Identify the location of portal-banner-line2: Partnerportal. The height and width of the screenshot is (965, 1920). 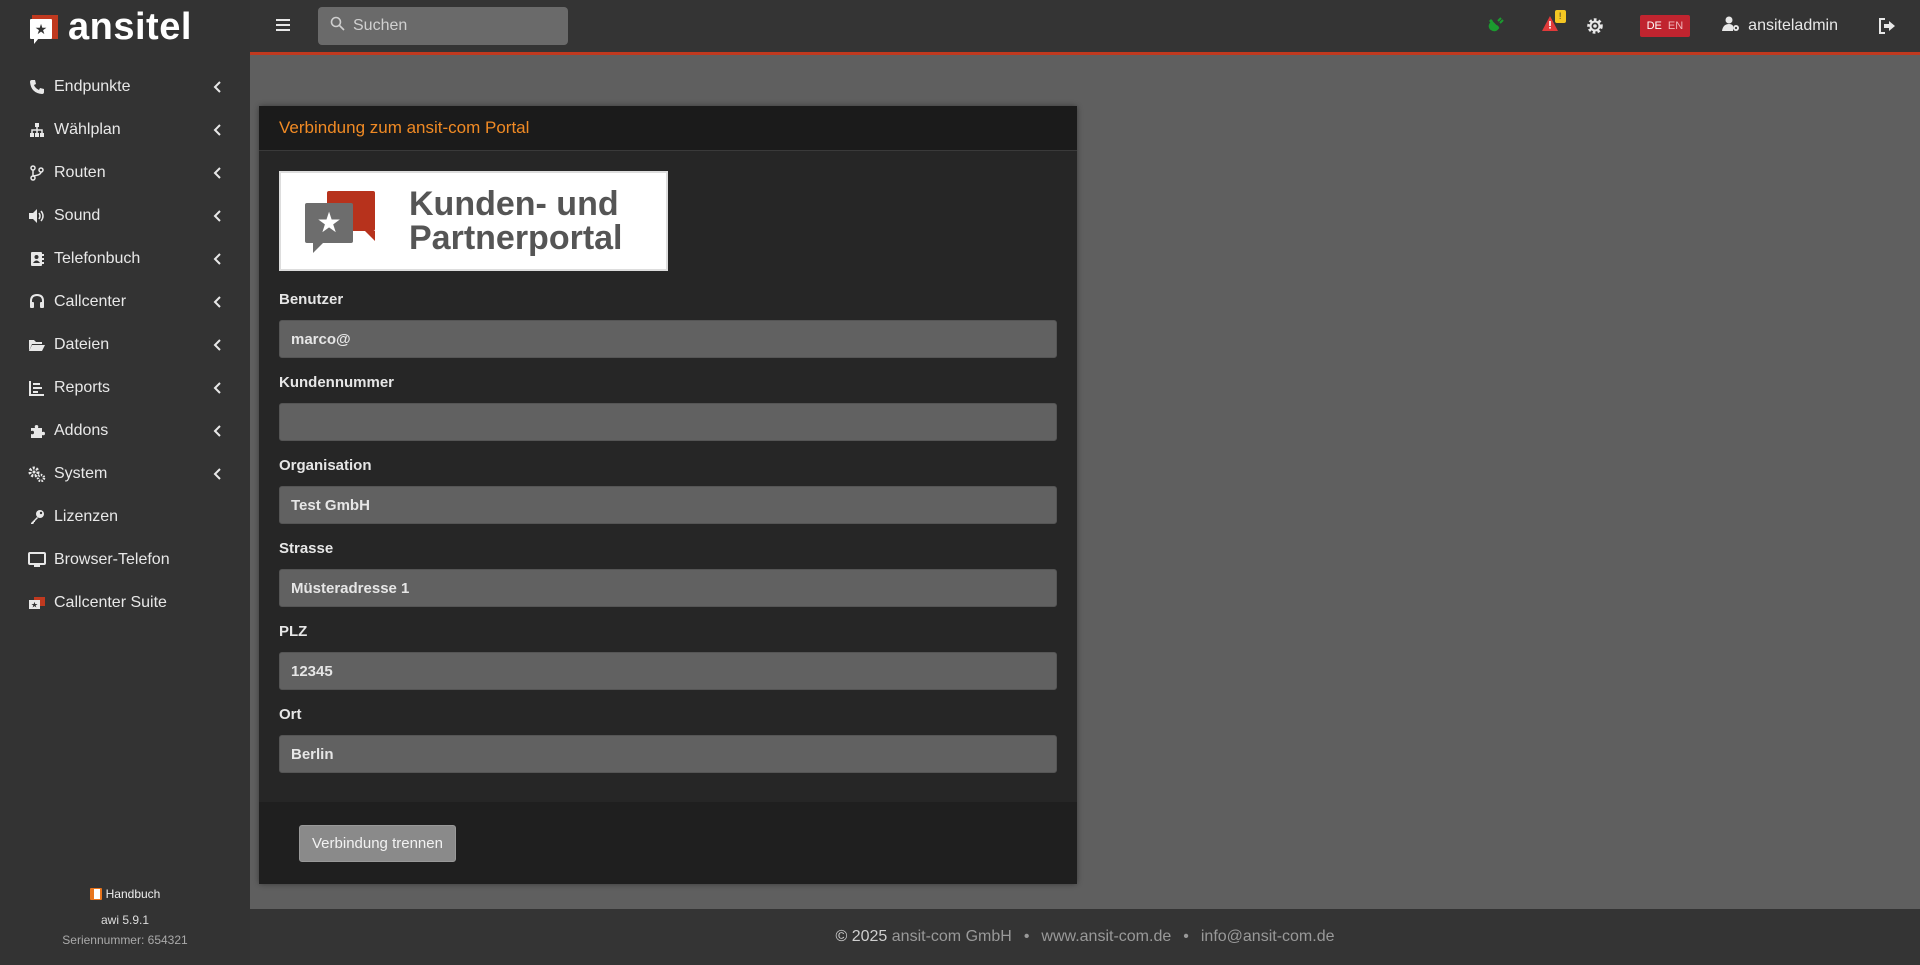
(516, 238).